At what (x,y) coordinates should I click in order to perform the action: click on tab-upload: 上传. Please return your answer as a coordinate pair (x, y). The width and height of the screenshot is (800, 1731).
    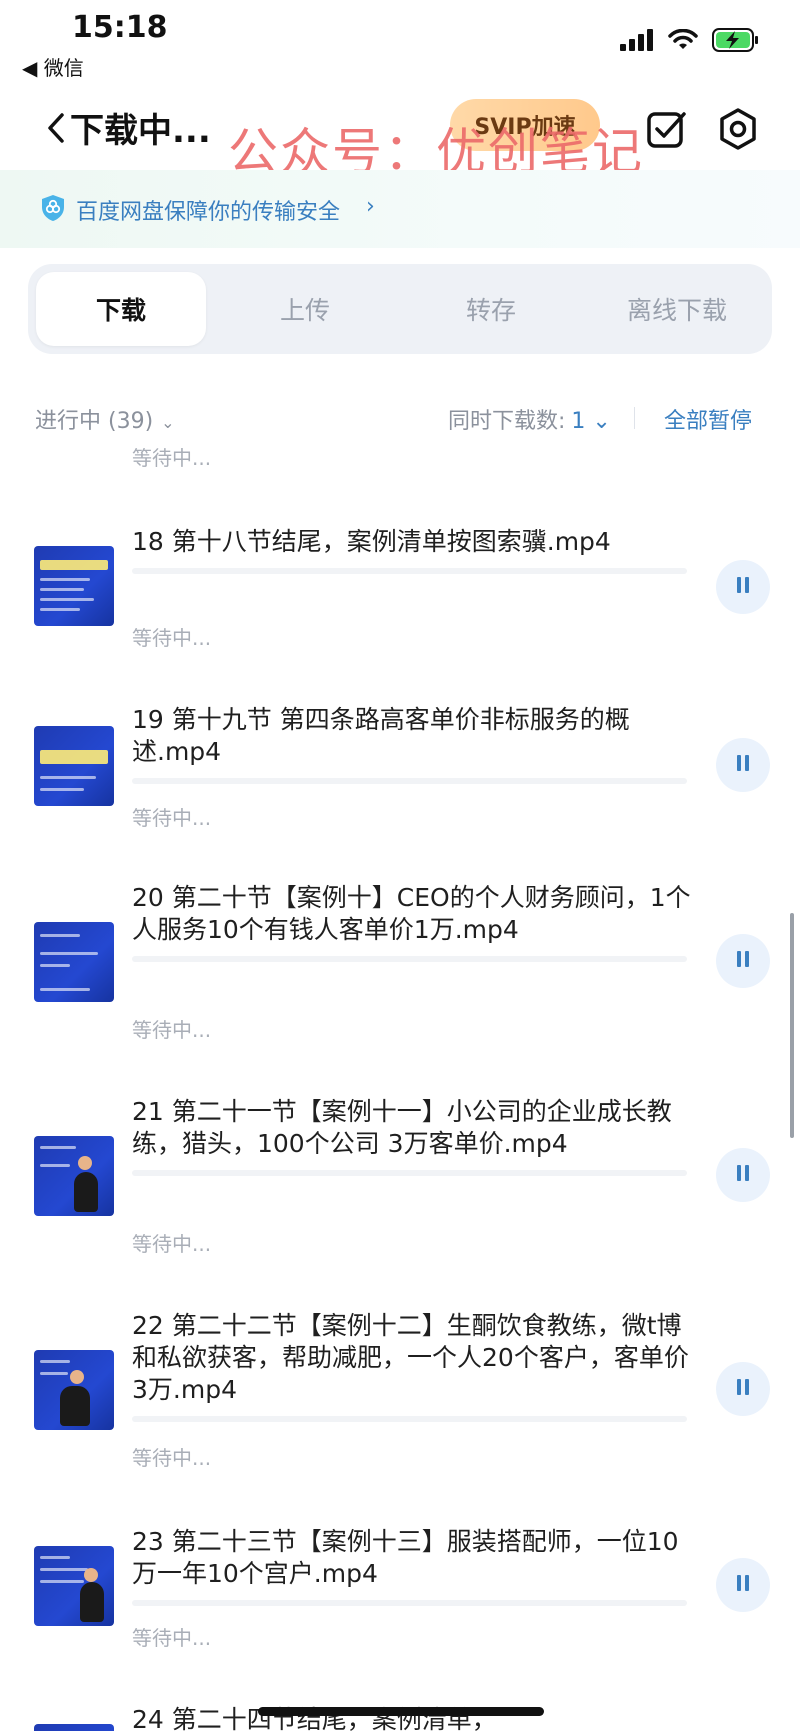
    Looking at the image, I should click on (305, 309).